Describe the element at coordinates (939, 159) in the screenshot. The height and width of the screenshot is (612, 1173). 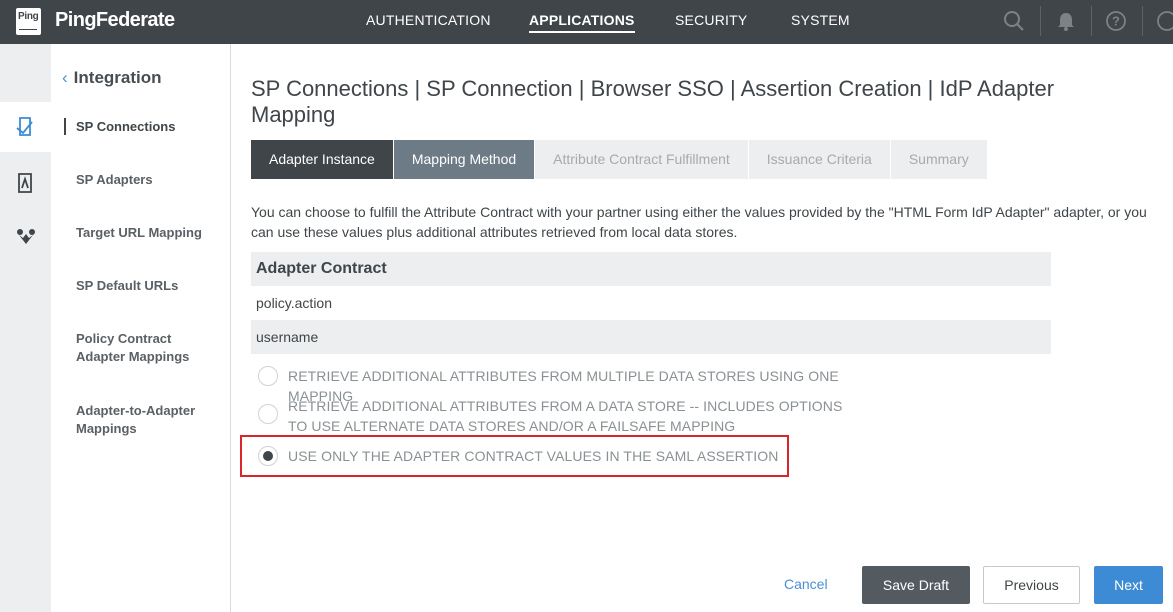
I see `tab-summary: Summary` at that location.